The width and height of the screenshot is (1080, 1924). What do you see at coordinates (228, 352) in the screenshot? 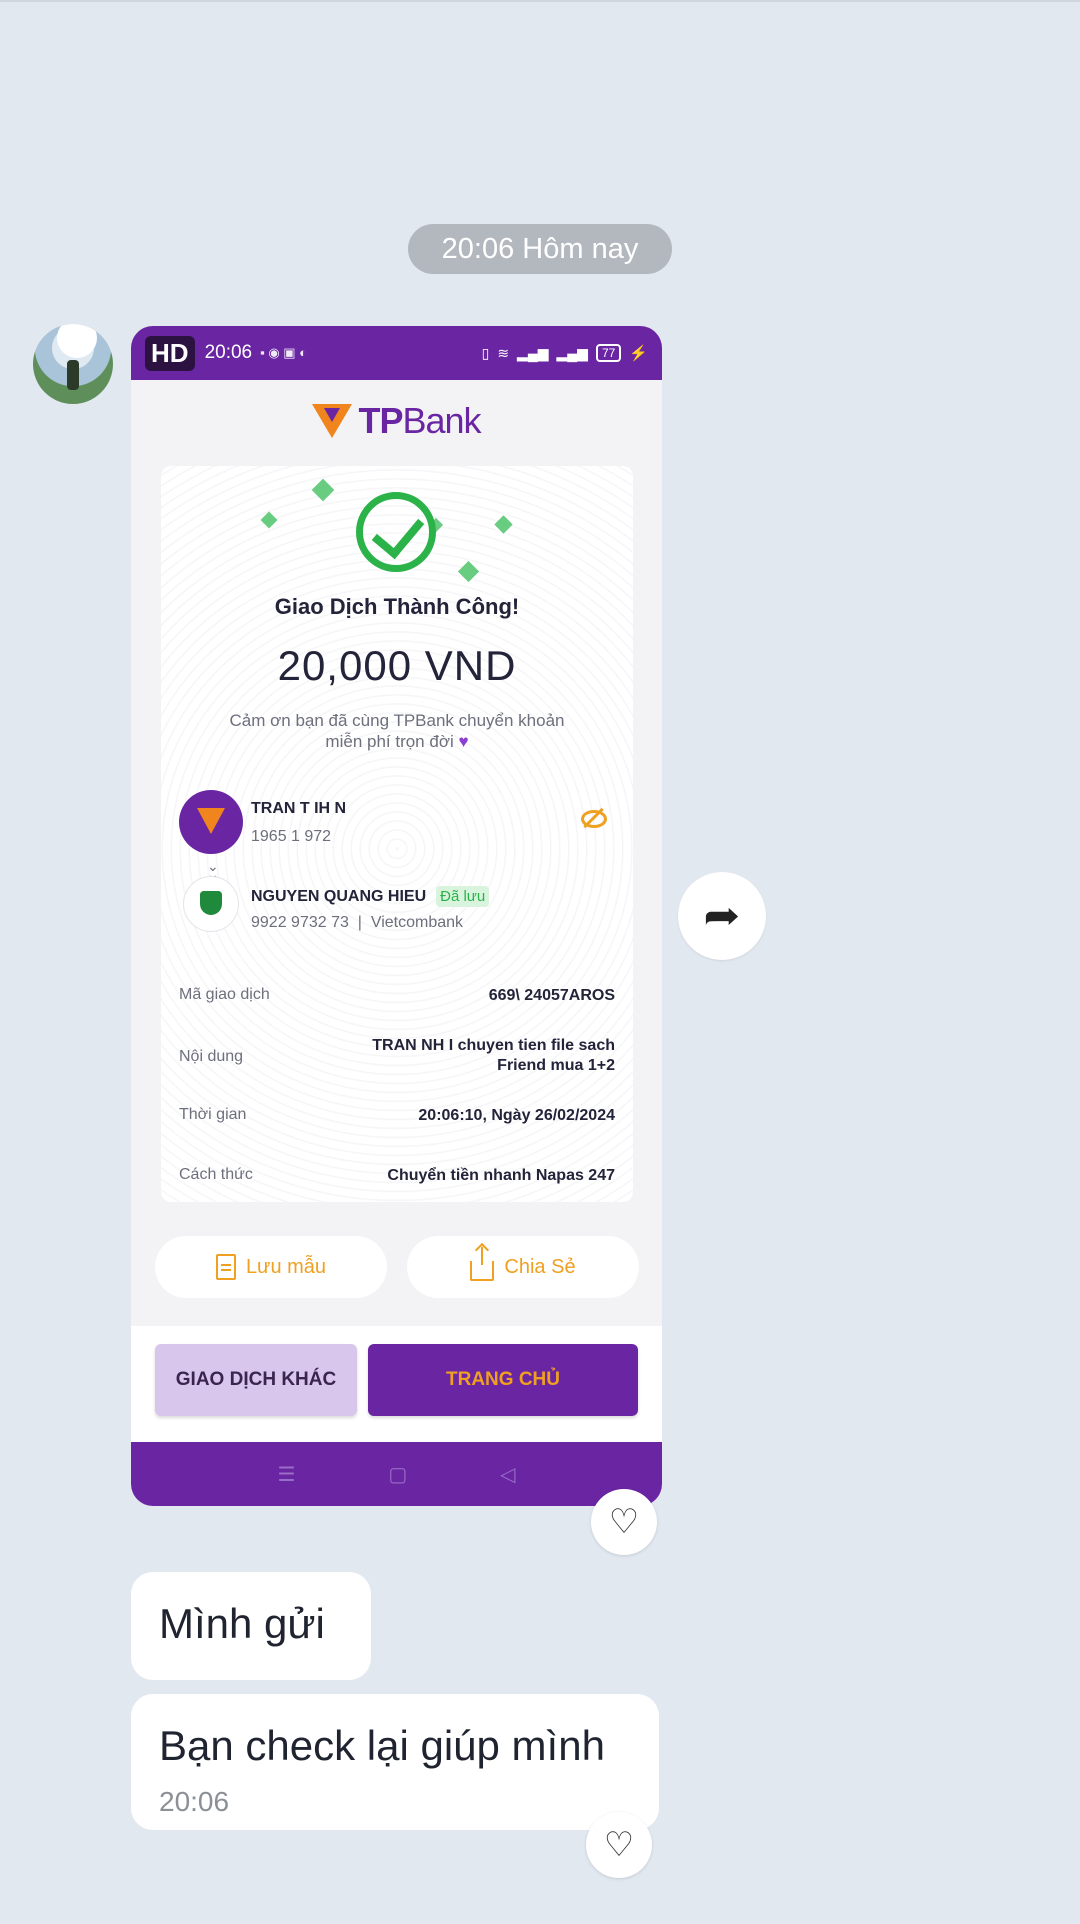
I see `status-time: 20:06` at bounding box center [228, 352].